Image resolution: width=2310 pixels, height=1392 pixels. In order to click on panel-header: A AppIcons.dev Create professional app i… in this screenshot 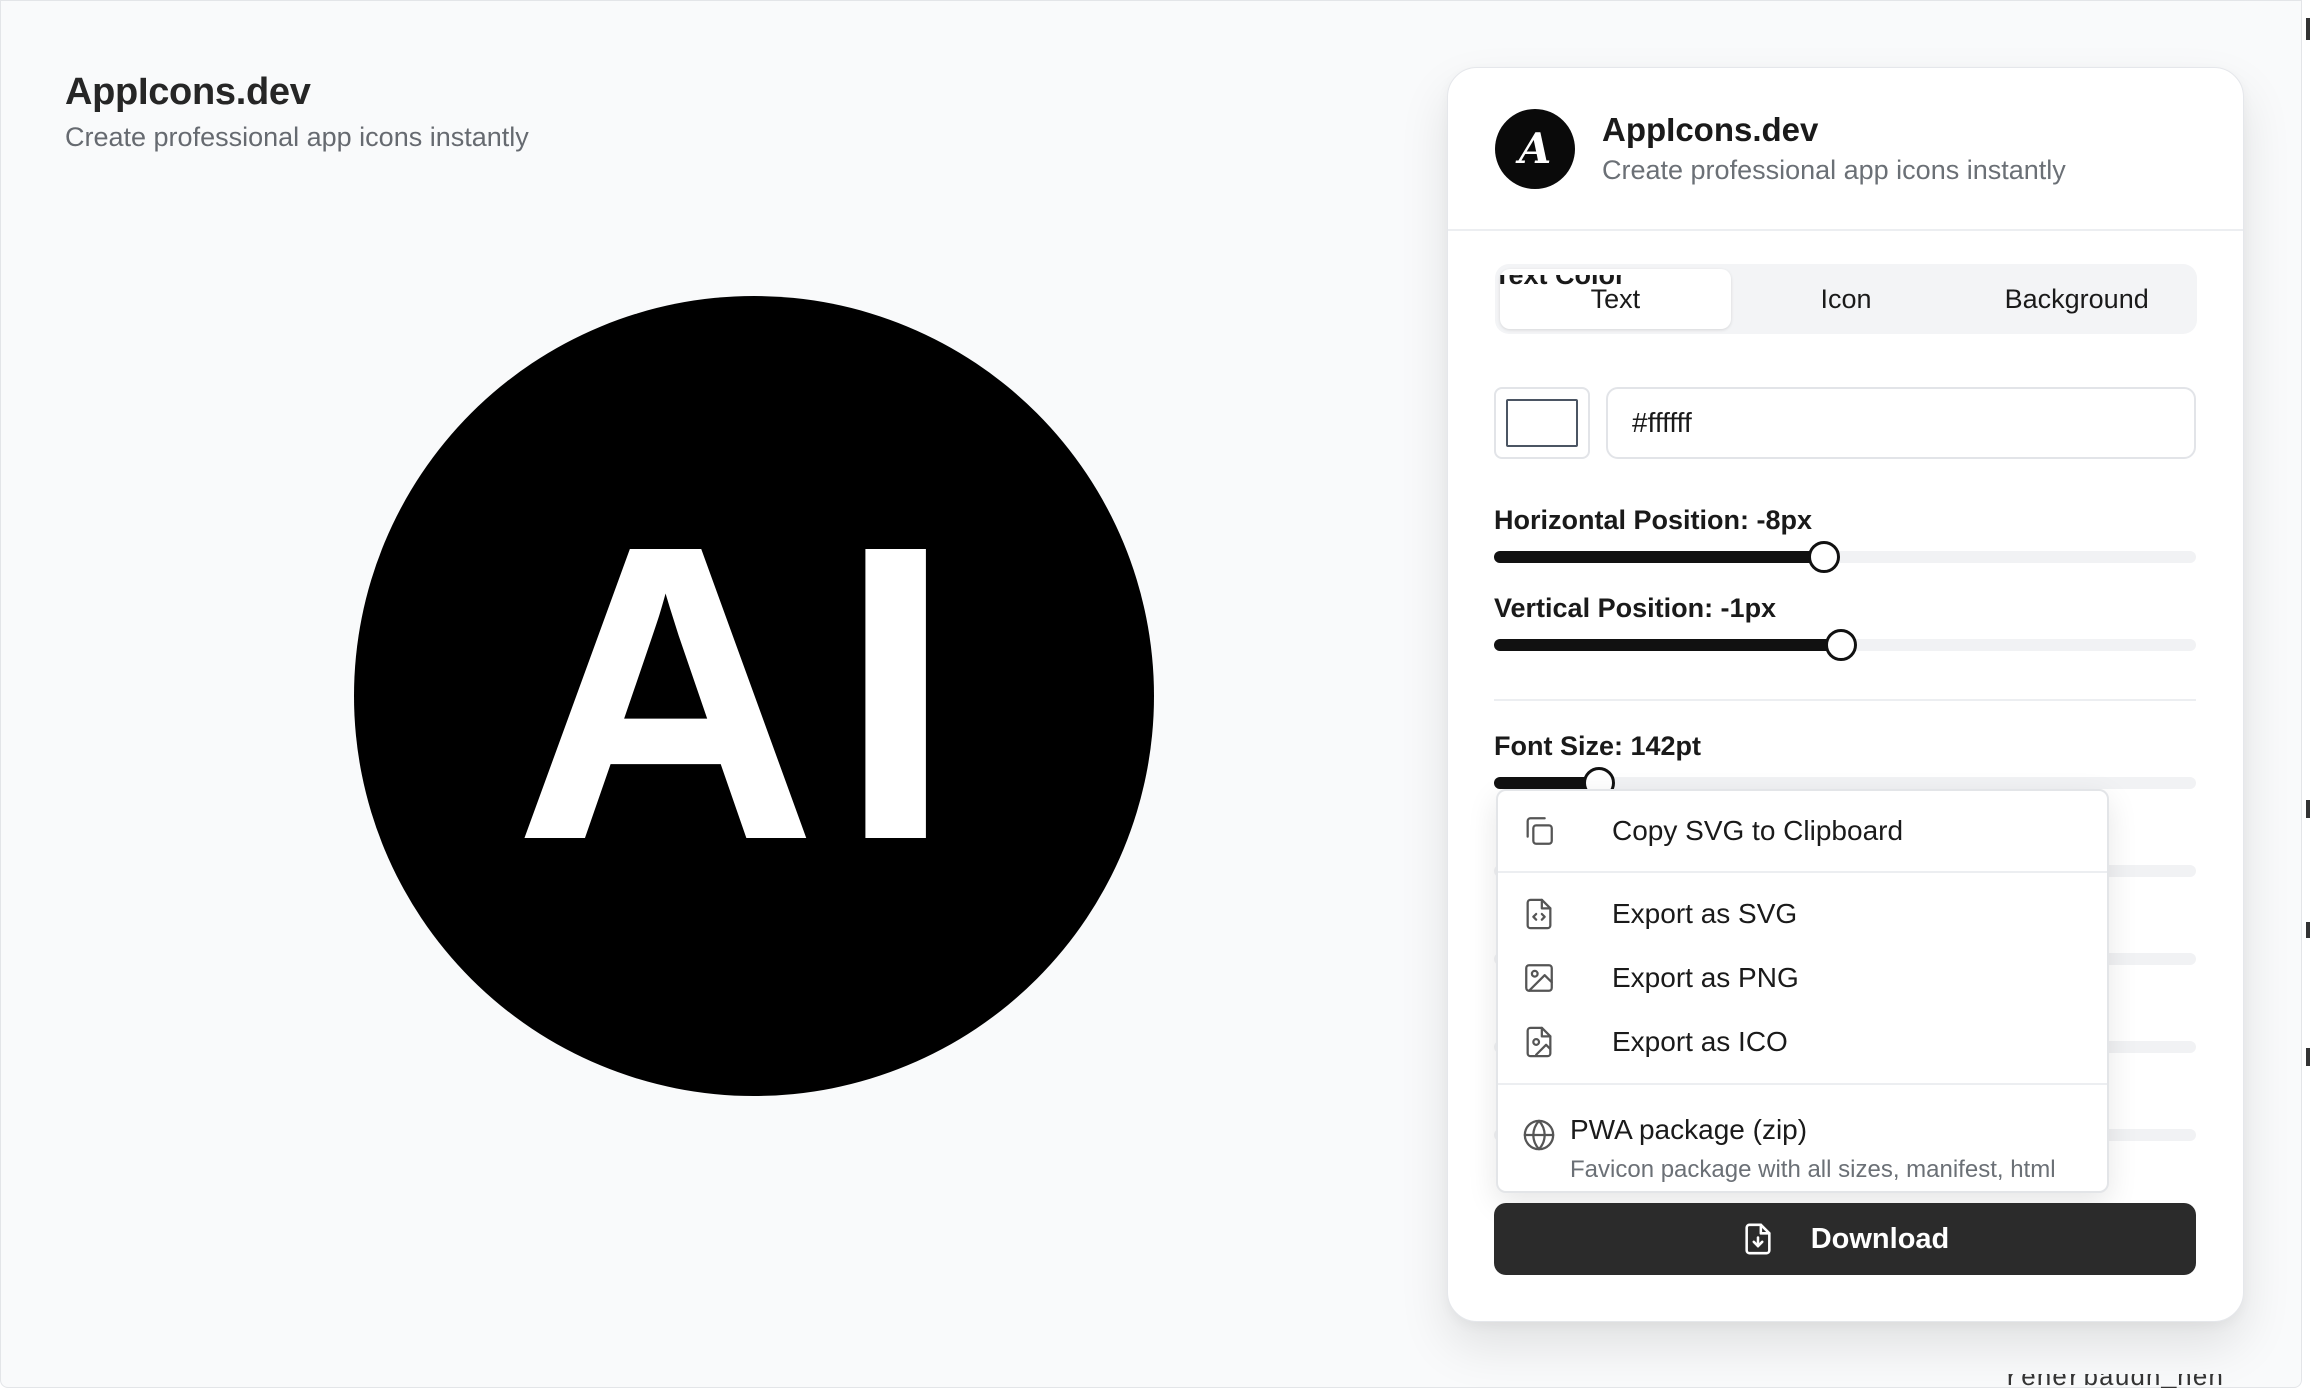, I will do `click(1845, 149)`.